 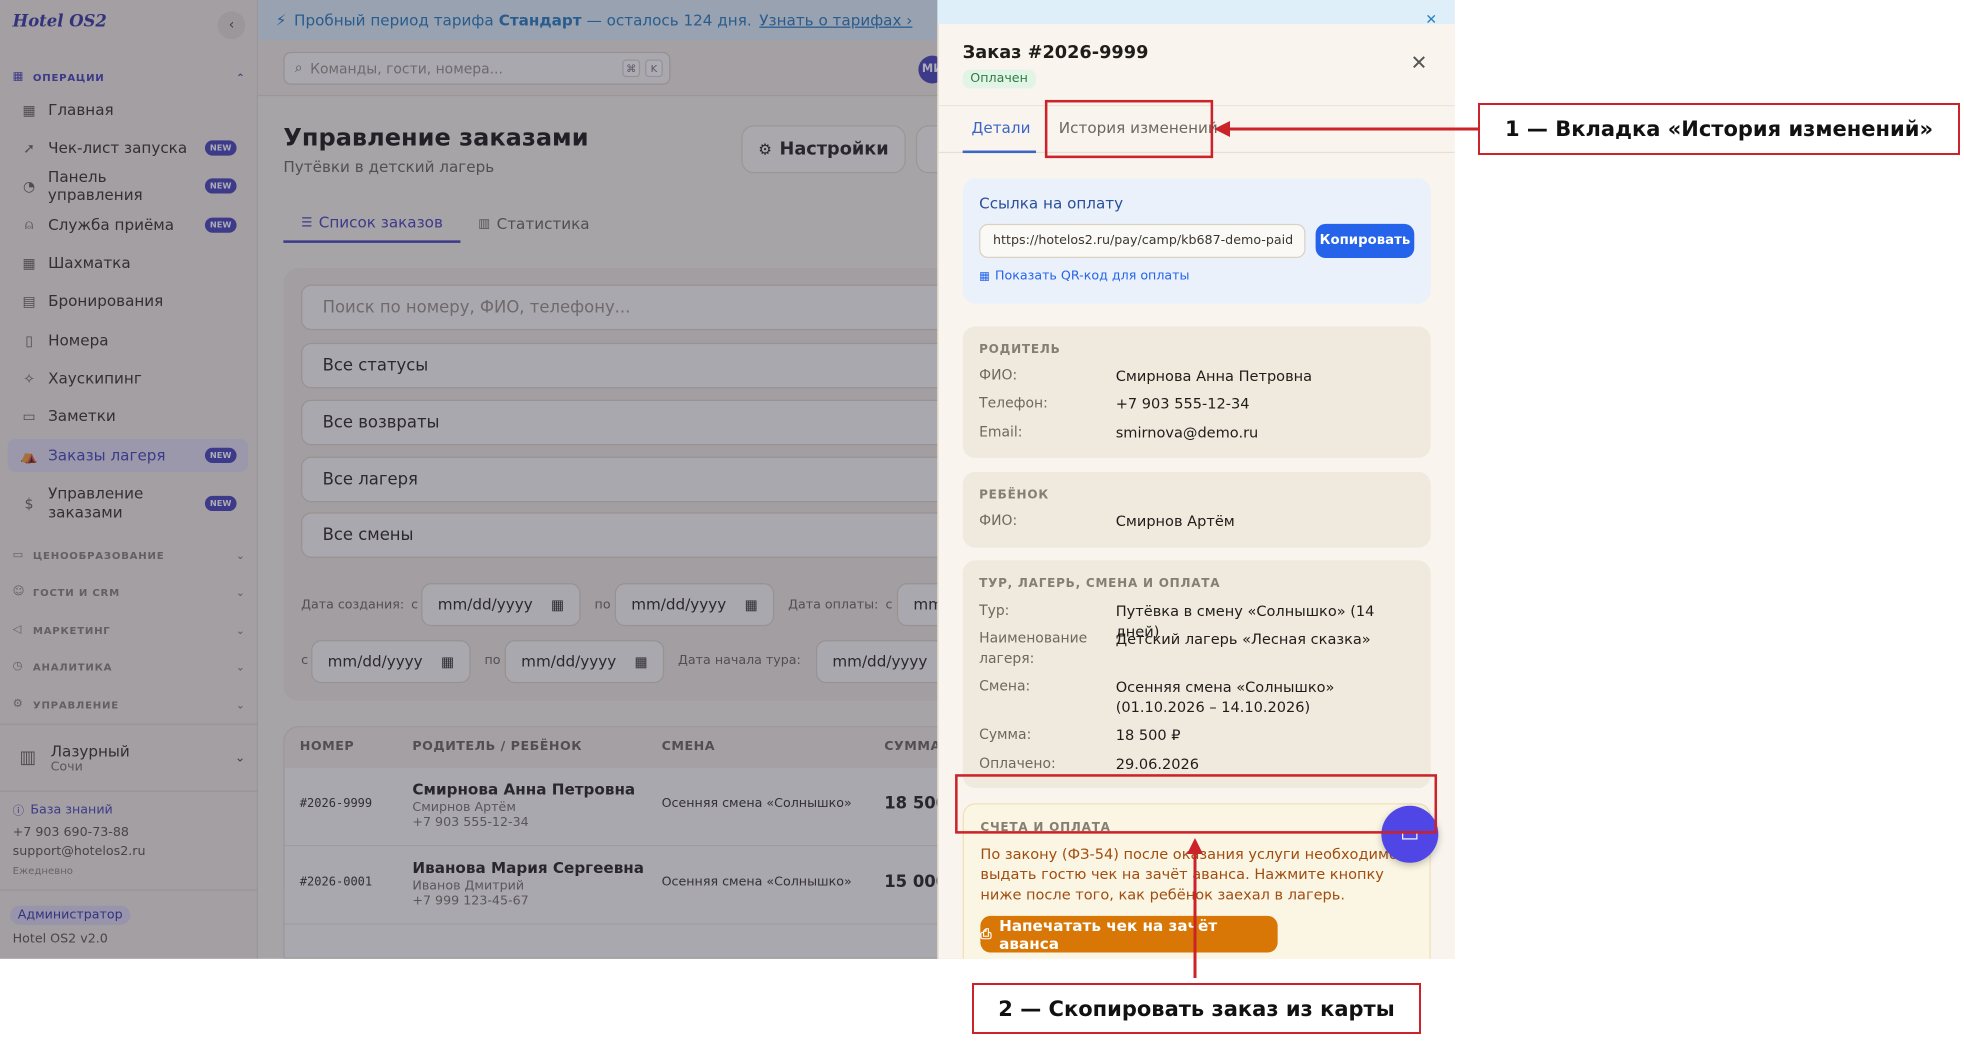 I want to click on annotation-arrows, so click(x=1332, y=549).